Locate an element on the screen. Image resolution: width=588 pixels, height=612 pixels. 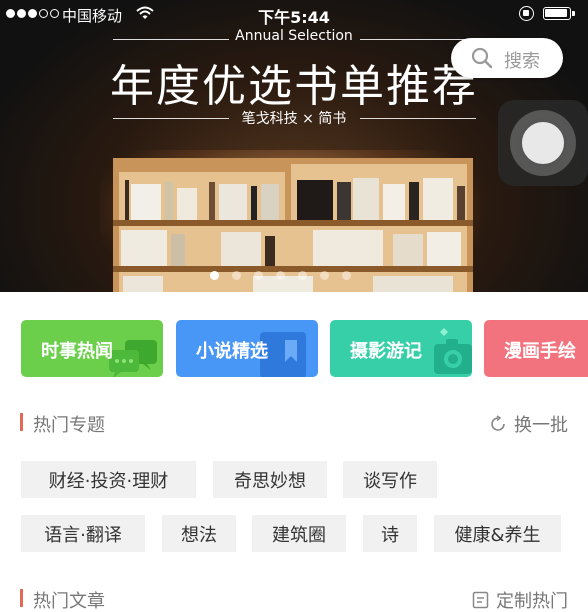
category-label: 摄影游记 is located at coordinates (386, 351).